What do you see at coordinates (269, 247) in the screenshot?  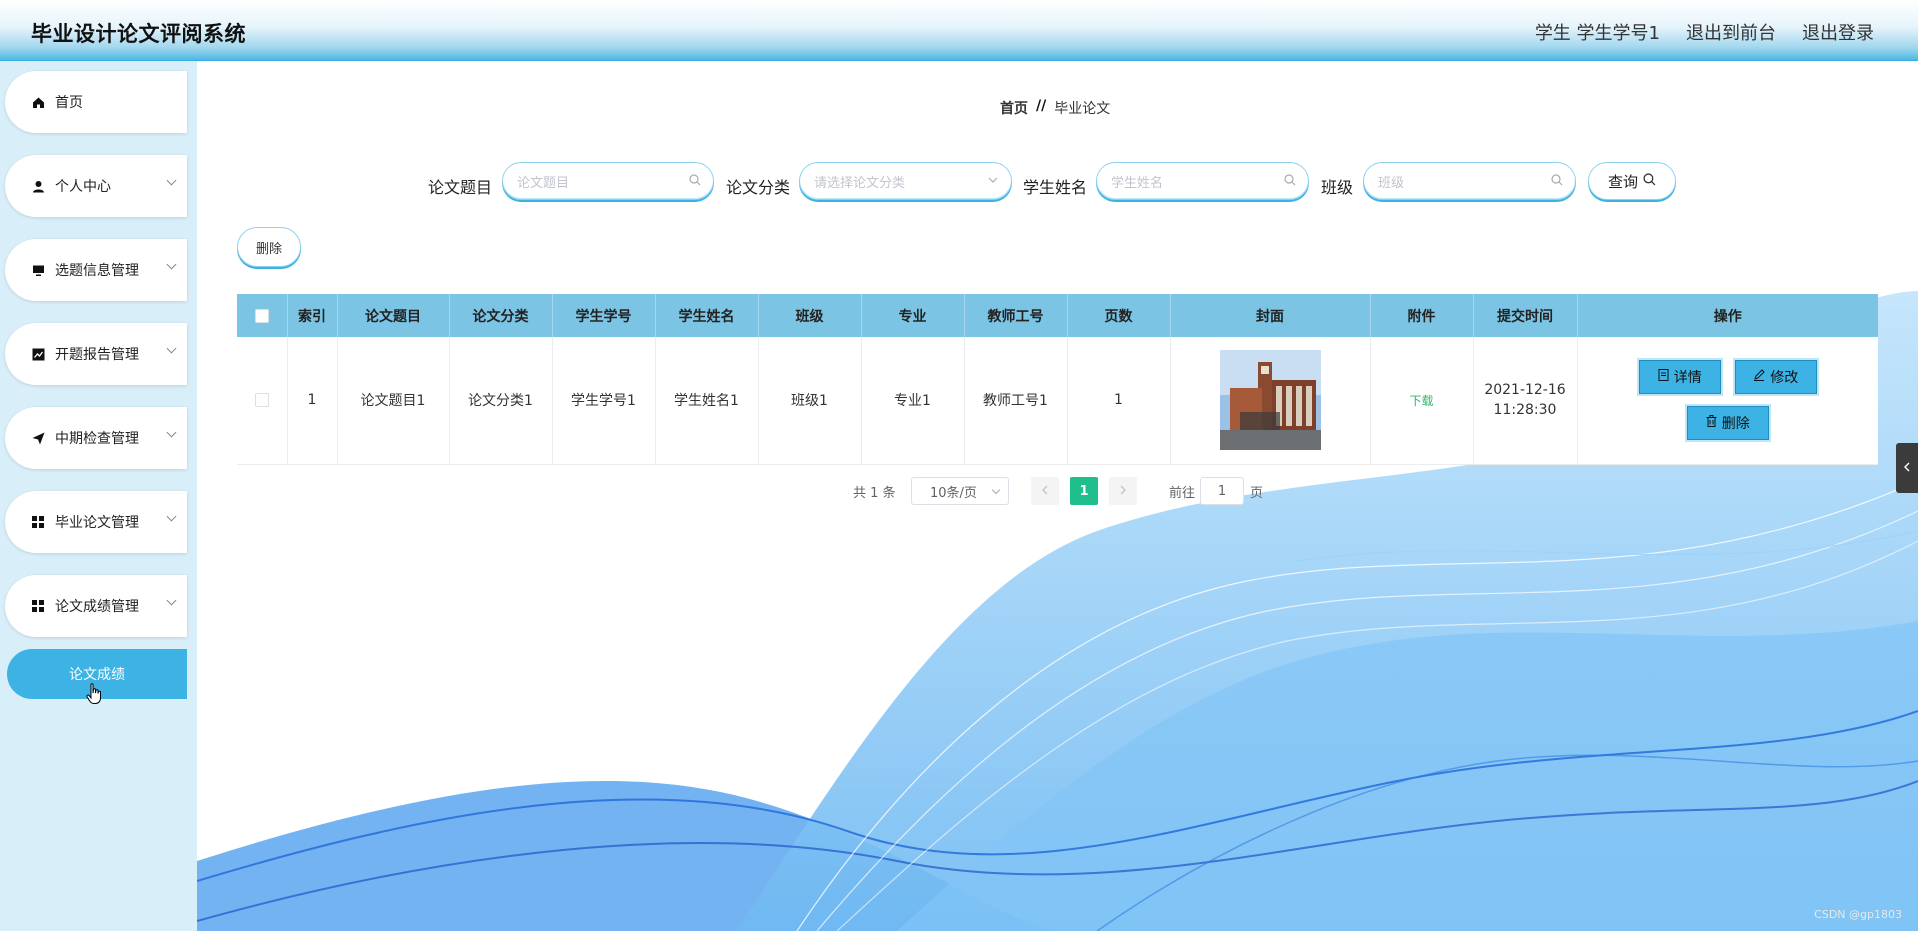 I see `bulk-delete-button: 删除` at bounding box center [269, 247].